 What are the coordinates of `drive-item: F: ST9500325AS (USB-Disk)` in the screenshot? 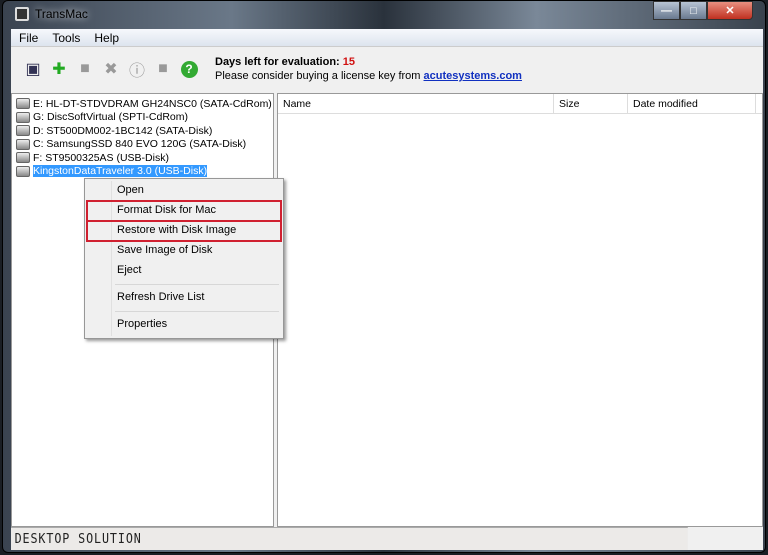 It's located at (142, 158).